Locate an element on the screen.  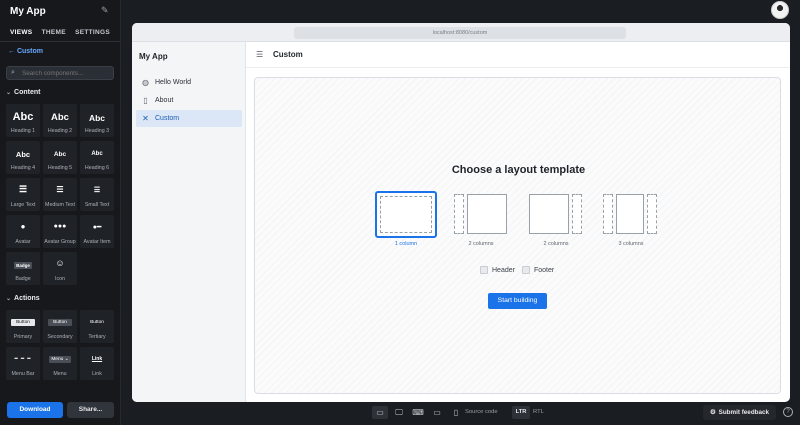
template-1-column: 1 column is located at coordinates (406, 219).